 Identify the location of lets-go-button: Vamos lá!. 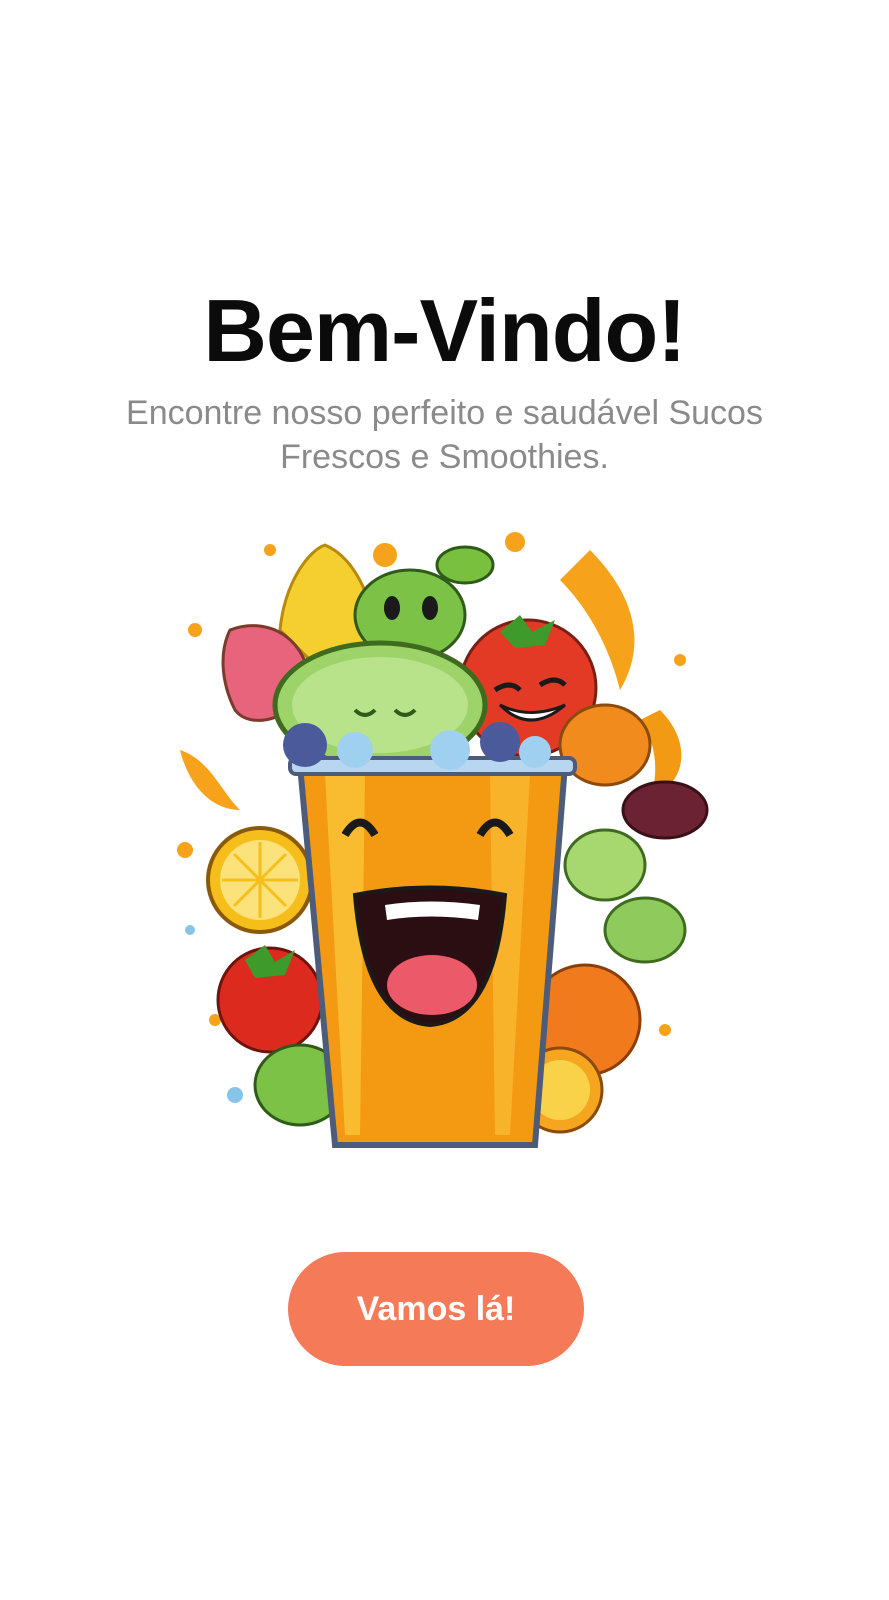
(436, 1309).